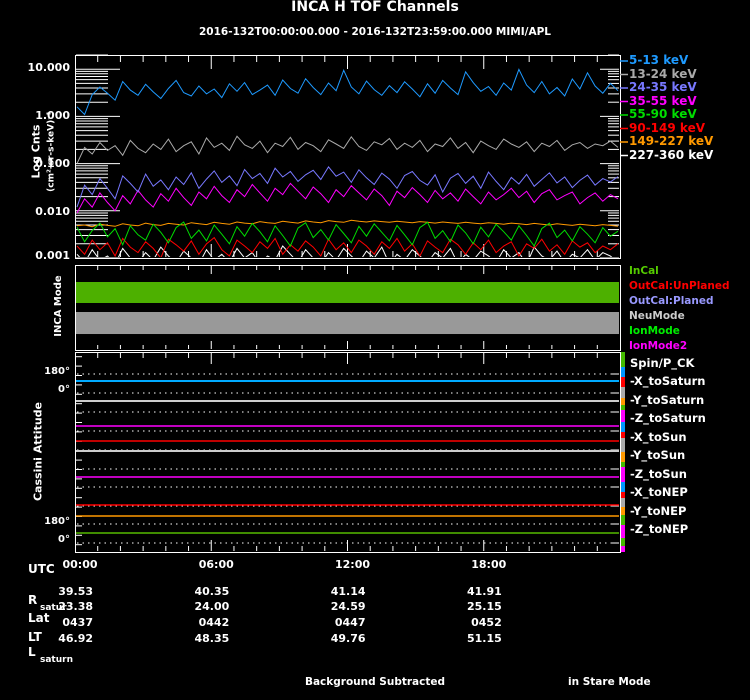 This screenshot has height=700, width=750. Describe the element at coordinates (212, 638) in the screenshot. I see `table-cell: 48.35` at that location.